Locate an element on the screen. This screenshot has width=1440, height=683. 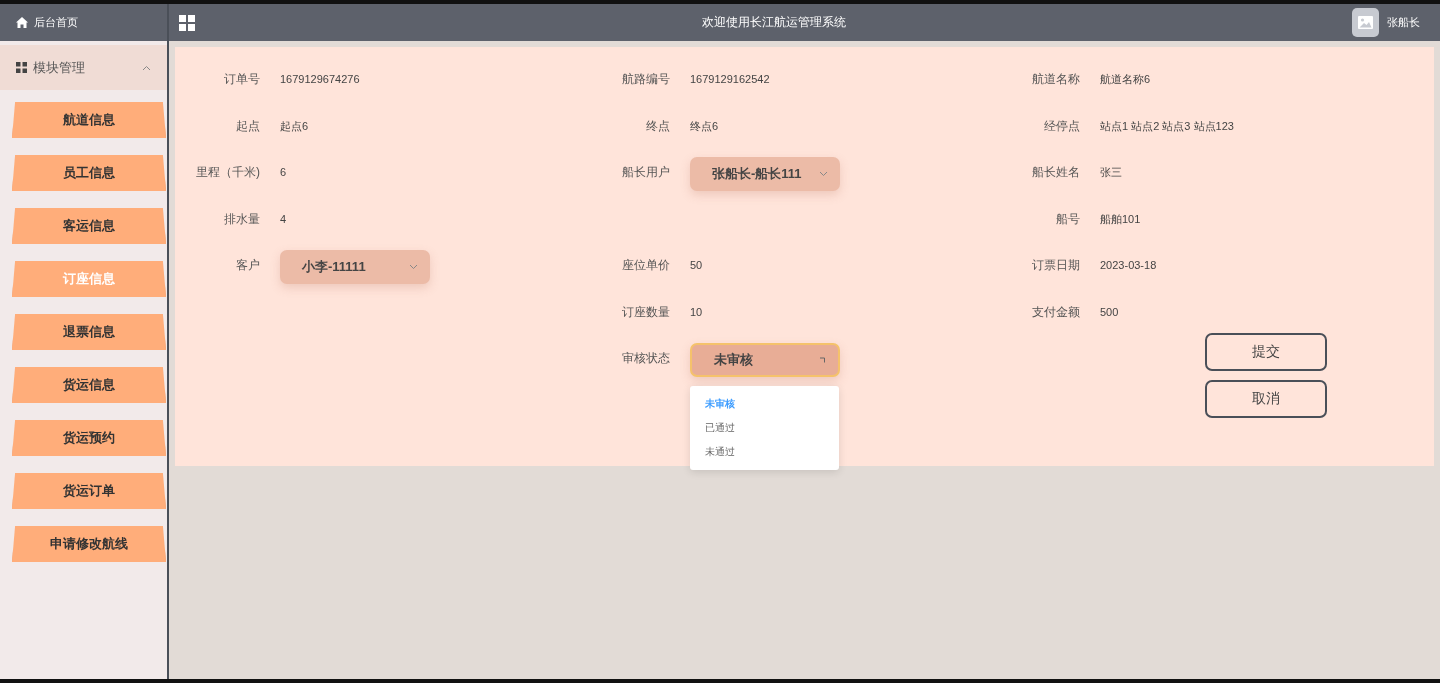
sidebar-item: 货运信息 is located at coordinates (89, 385).